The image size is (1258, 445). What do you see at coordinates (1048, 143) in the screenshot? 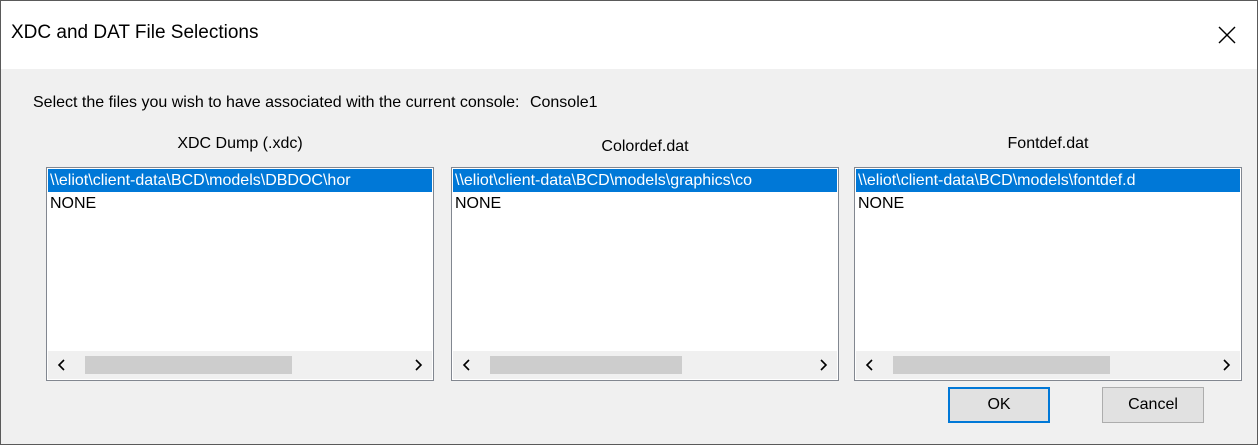
I see `fontdef-list-title: Fontdef.dat` at bounding box center [1048, 143].